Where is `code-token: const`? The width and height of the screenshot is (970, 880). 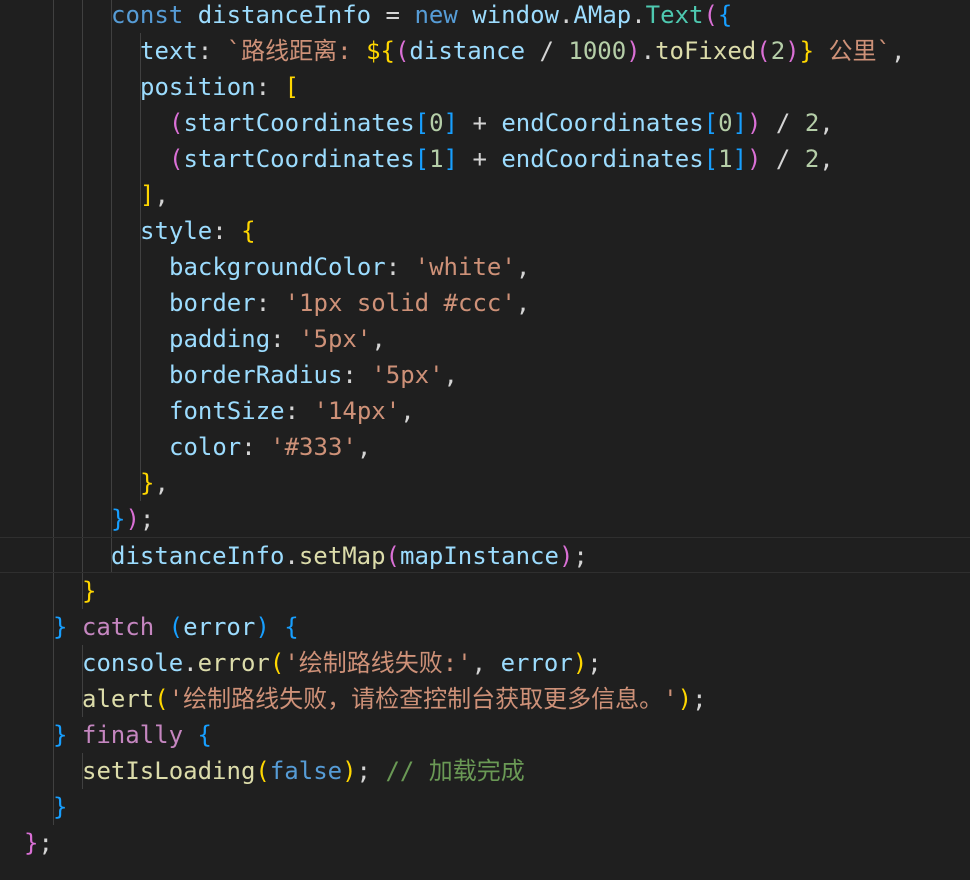
code-token: const is located at coordinates (147, 15).